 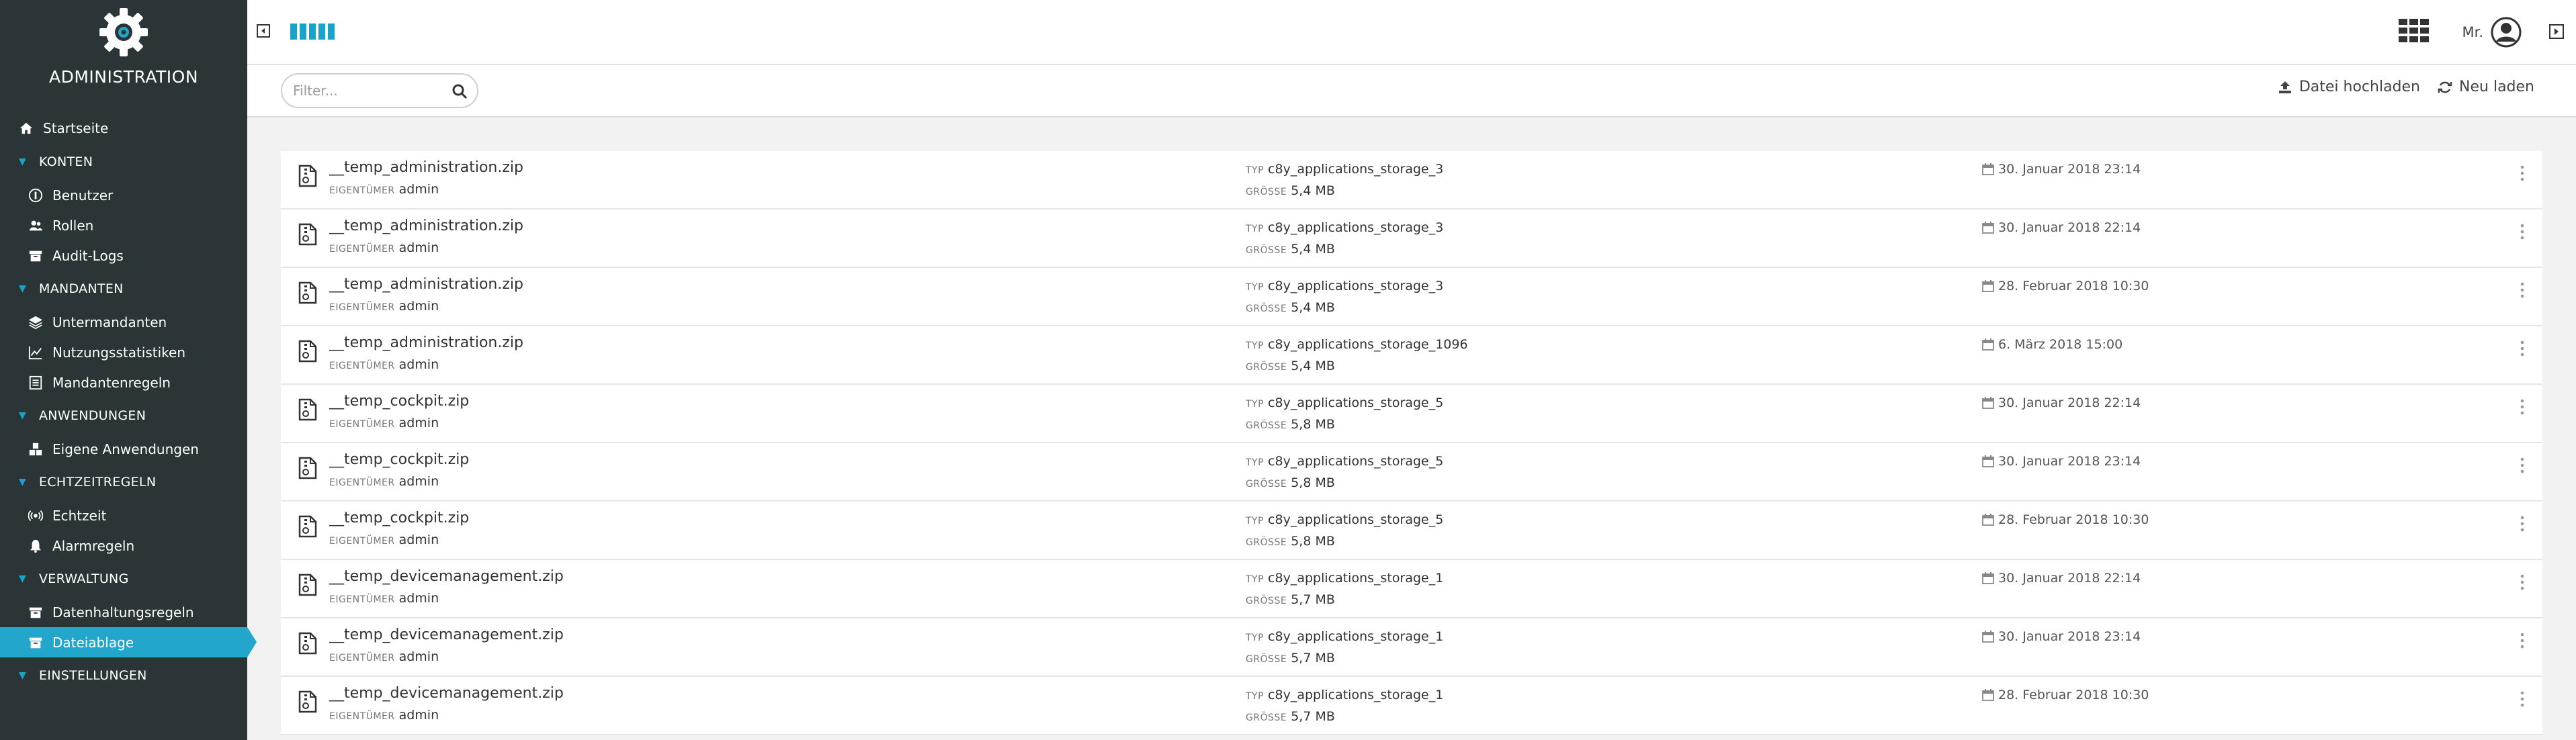 What do you see at coordinates (35, 195) in the screenshot?
I see `user-icon` at bounding box center [35, 195].